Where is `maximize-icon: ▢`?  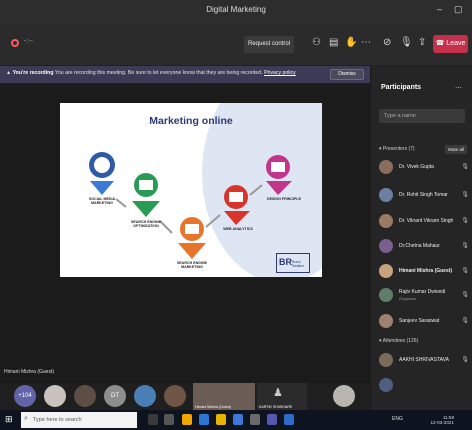 maximize-icon: ▢ is located at coordinates (458, 9).